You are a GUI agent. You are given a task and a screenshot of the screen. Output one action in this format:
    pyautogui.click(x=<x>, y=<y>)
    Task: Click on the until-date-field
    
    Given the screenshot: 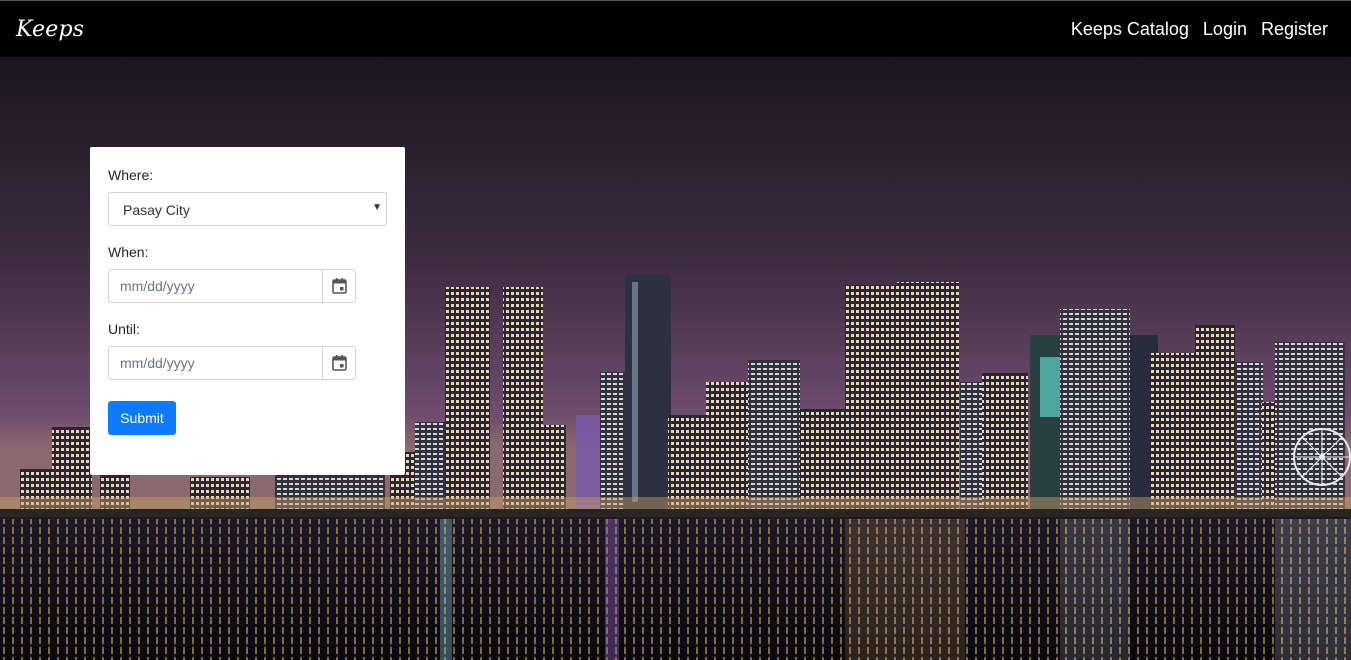 What is the action you would take?
    pyautogui.click(x=232, y=363)
    